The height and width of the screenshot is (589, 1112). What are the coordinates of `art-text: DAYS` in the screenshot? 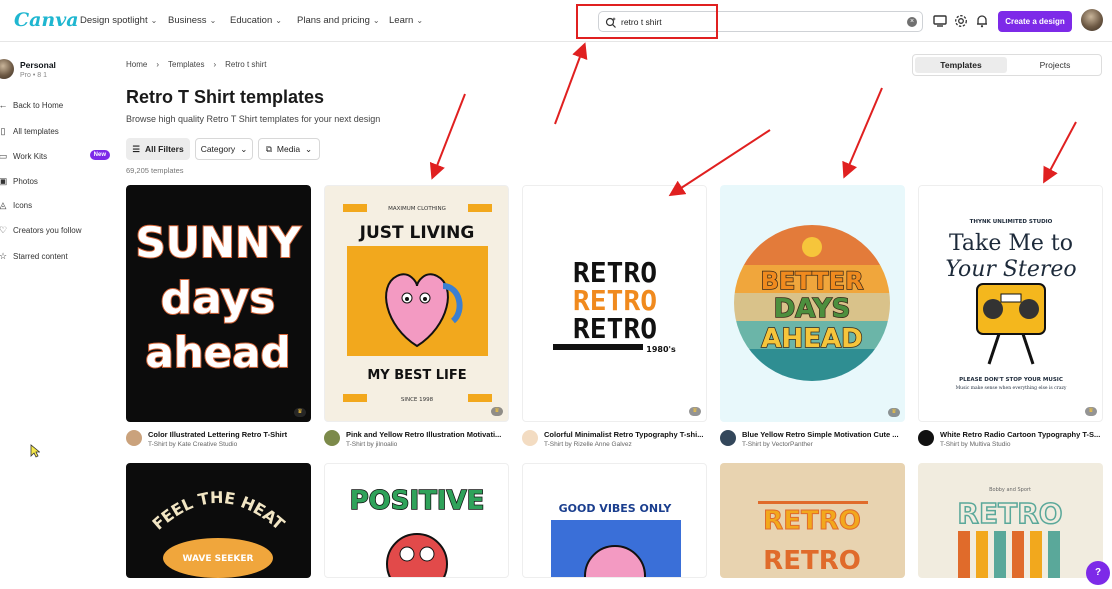 It's located at (812, 309).